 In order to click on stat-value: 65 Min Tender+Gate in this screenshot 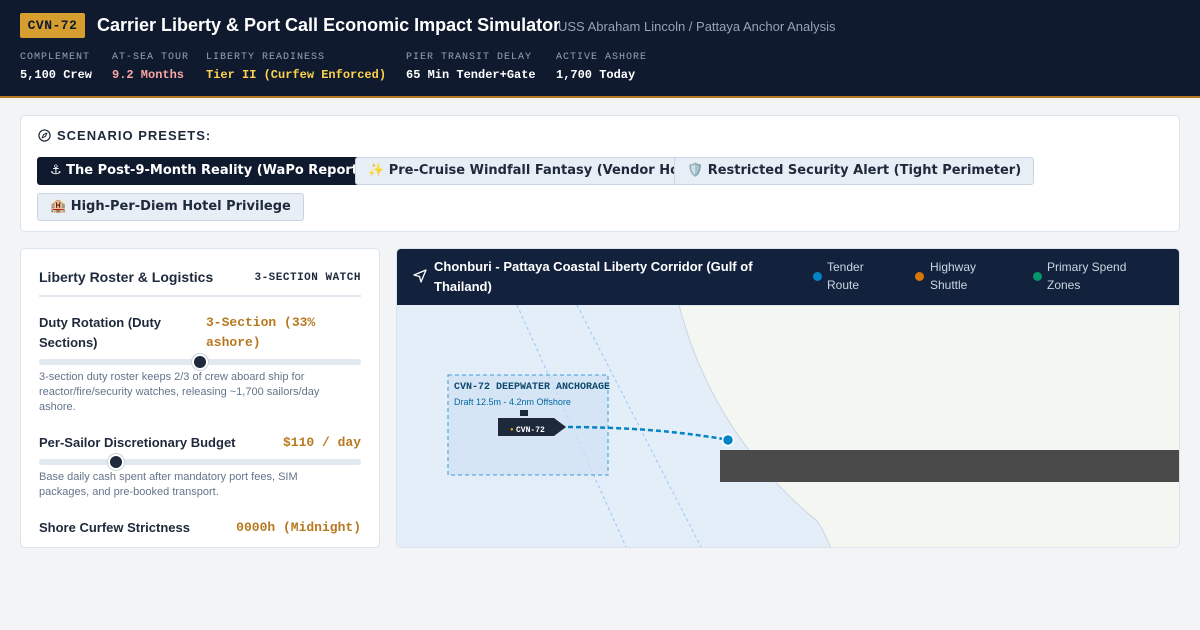, I will do `click(471, 75)`.